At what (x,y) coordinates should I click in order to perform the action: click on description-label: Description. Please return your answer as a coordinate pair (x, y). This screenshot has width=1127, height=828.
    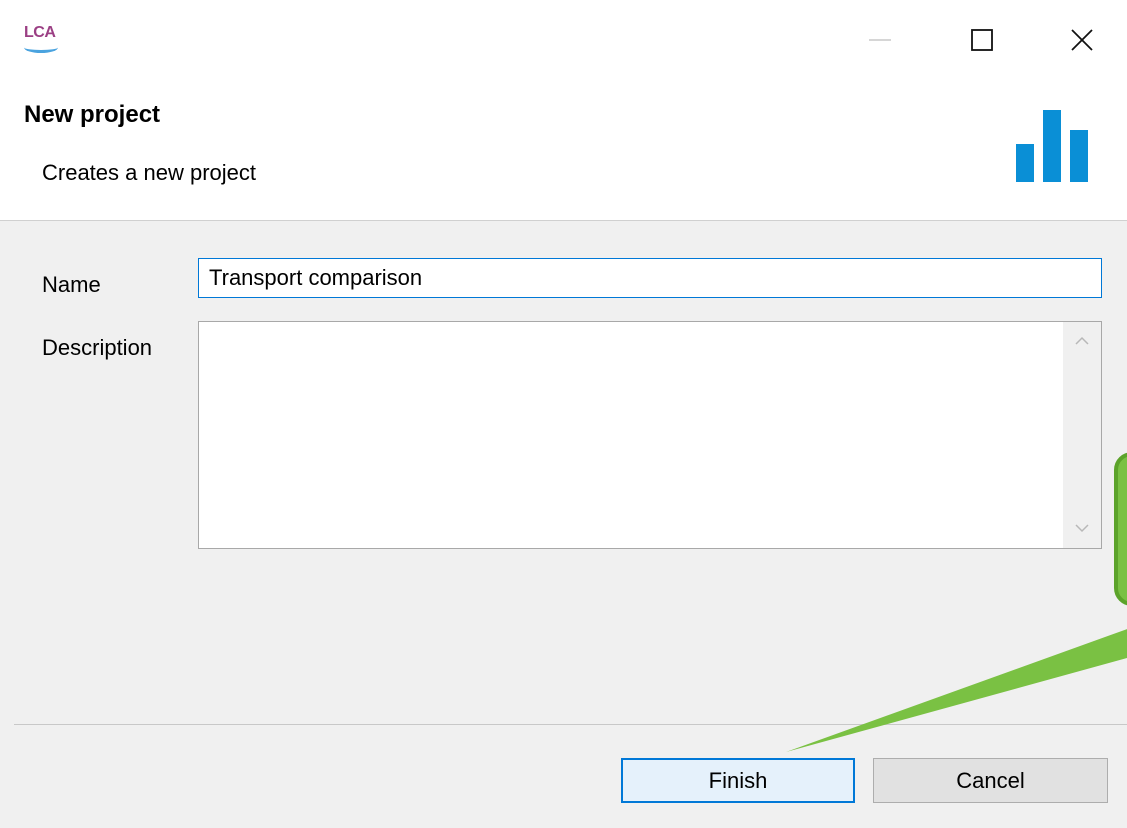
    Looking at the image, I should click on (97, 347).